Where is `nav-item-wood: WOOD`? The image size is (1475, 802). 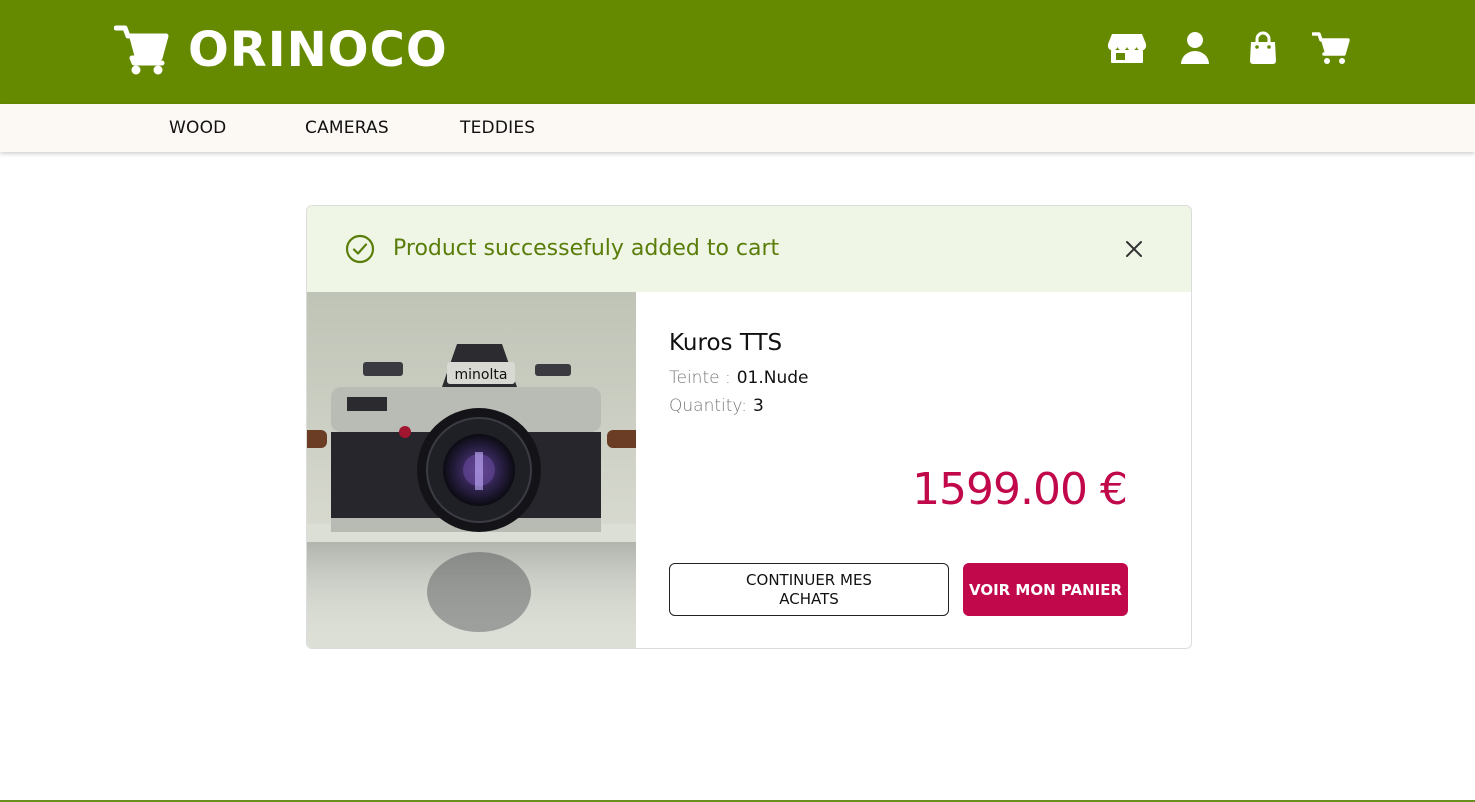
nav-item-wood: WOOD is located at coordinates (197, 128).